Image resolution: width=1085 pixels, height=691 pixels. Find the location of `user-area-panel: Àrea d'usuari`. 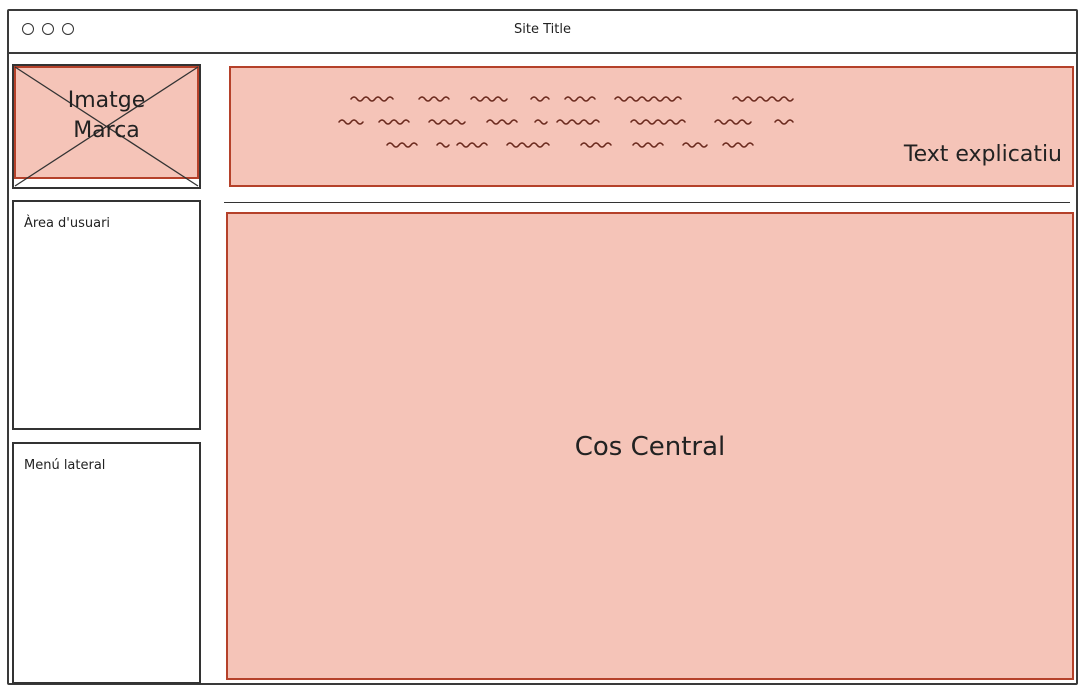

user-area-panel: Àrea d'usuari is located at coordinates (106, 315).